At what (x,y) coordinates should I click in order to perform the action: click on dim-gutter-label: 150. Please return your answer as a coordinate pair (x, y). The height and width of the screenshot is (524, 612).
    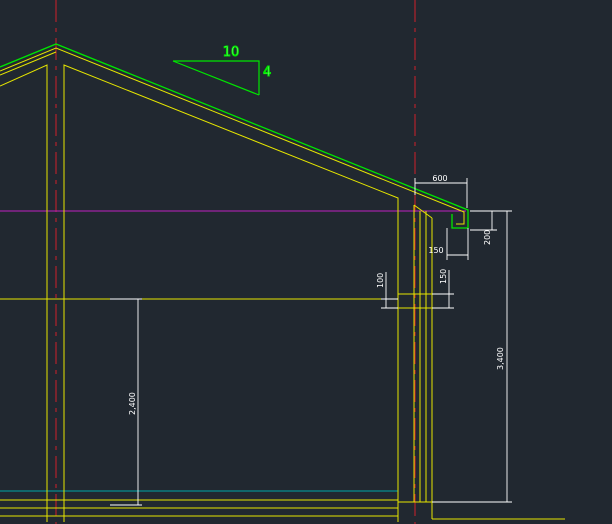
    Looking at the image, I should click on (435, 250).